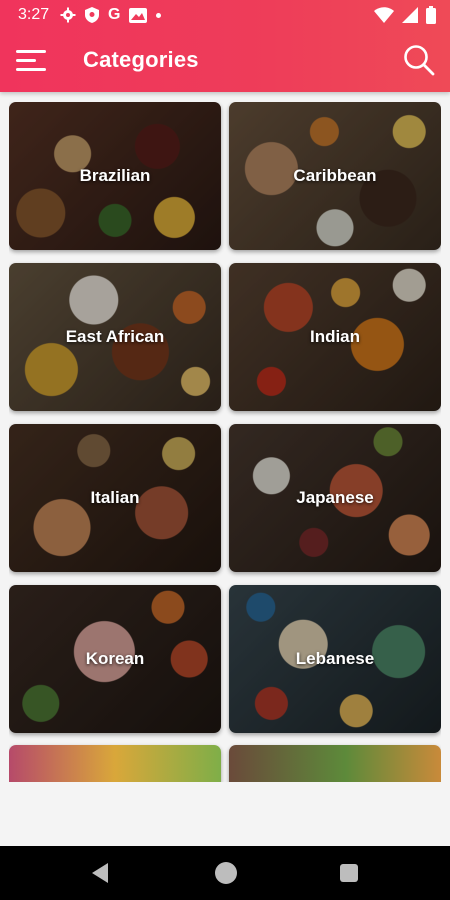  Describe the element at coordinates (34, 14) in the screenshot. I see `status-time: 3:27` at that location.